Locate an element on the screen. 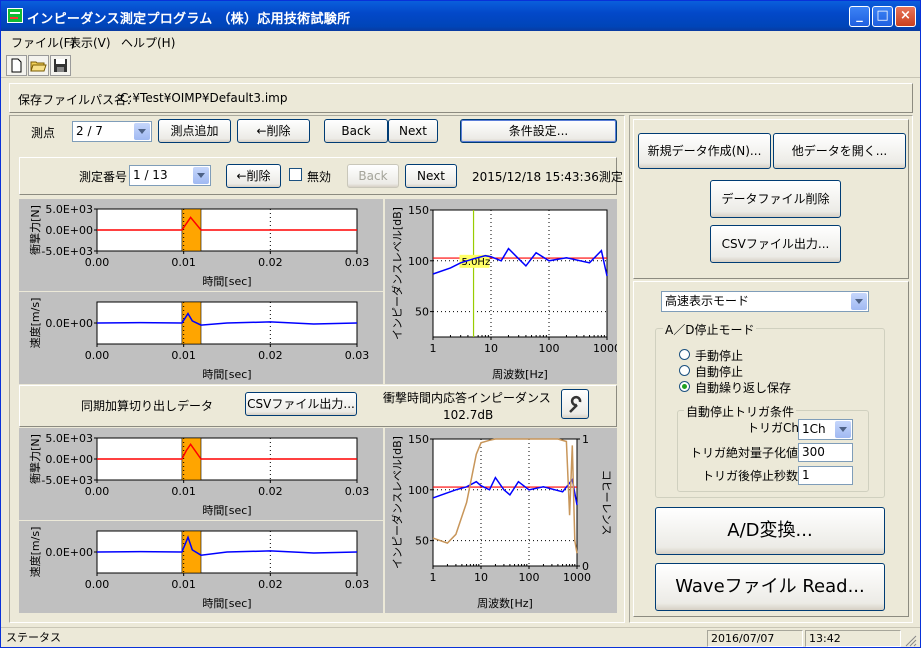 The width and height of the screenshot is (921, 648). trigger-sec-label: トリガ後停止秒数 is located at coordinates (750, 476).